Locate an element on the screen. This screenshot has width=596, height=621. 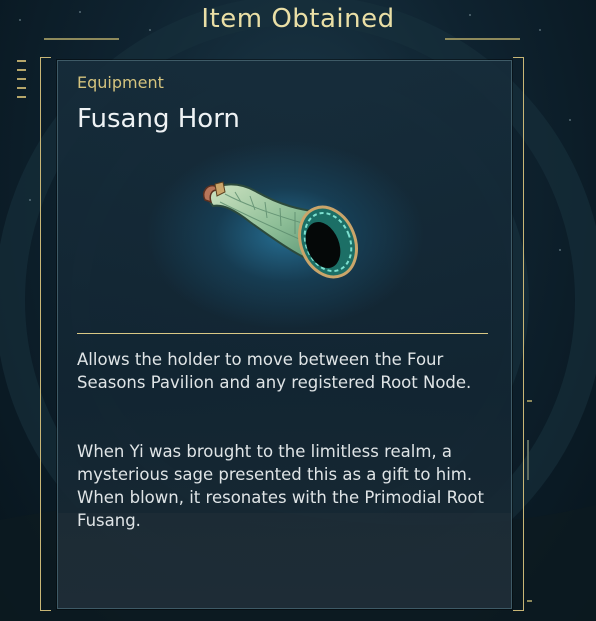
side-tick-marks is located at coordinates (22, 82).